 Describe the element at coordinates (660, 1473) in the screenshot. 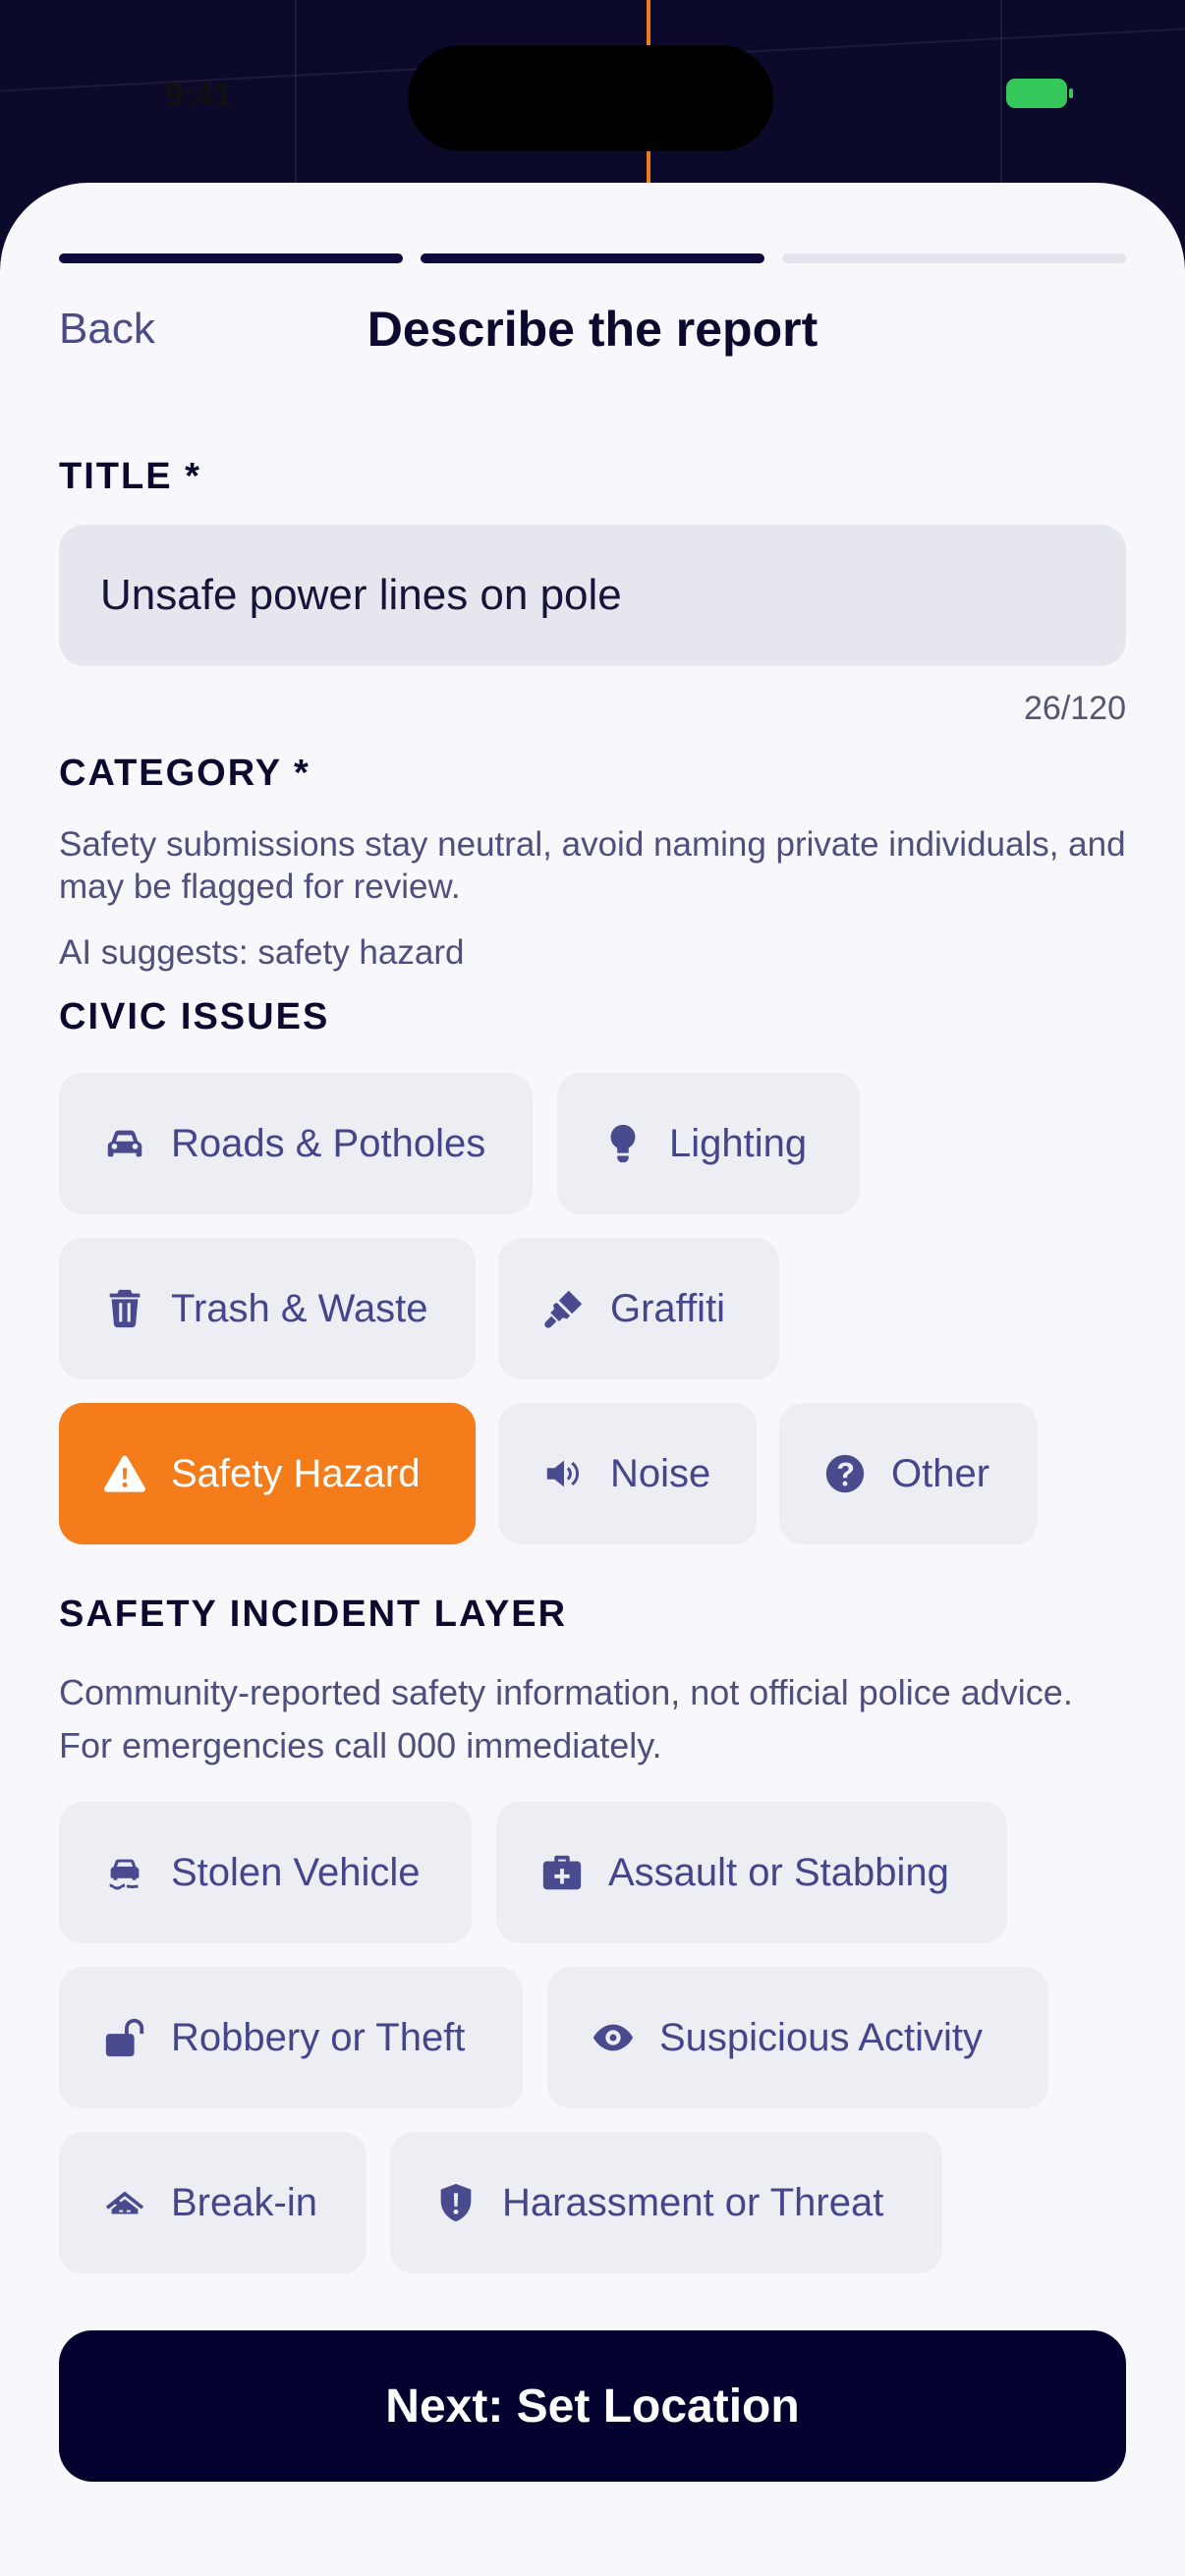

I see `chip-label: Noise` at that location.